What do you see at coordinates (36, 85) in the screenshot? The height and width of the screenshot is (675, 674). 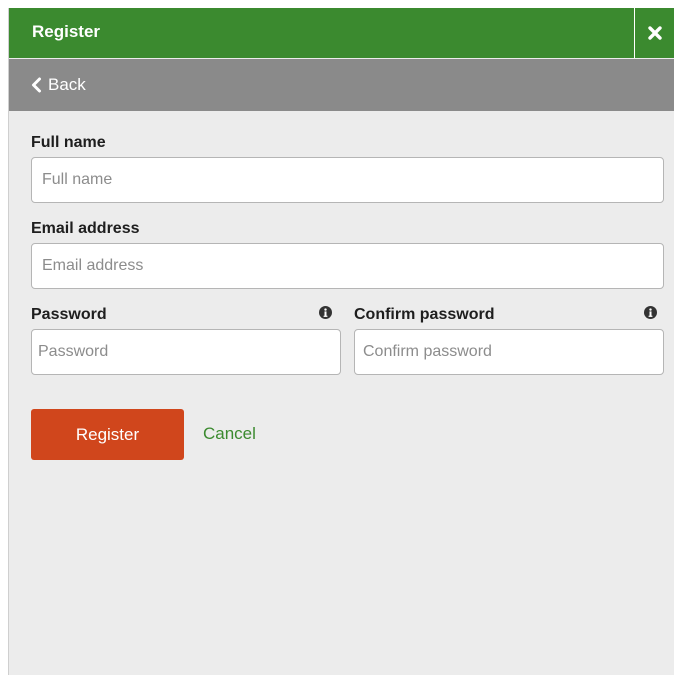 I see `chevron-left-icon` at bounding box center [36, 85].